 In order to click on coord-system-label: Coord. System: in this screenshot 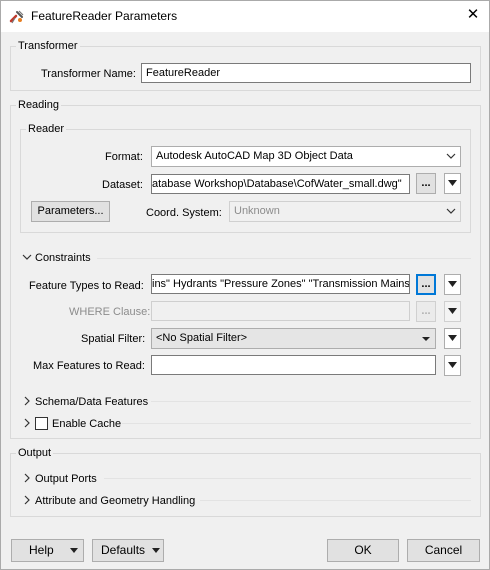, I will do `click(184, 213)`.